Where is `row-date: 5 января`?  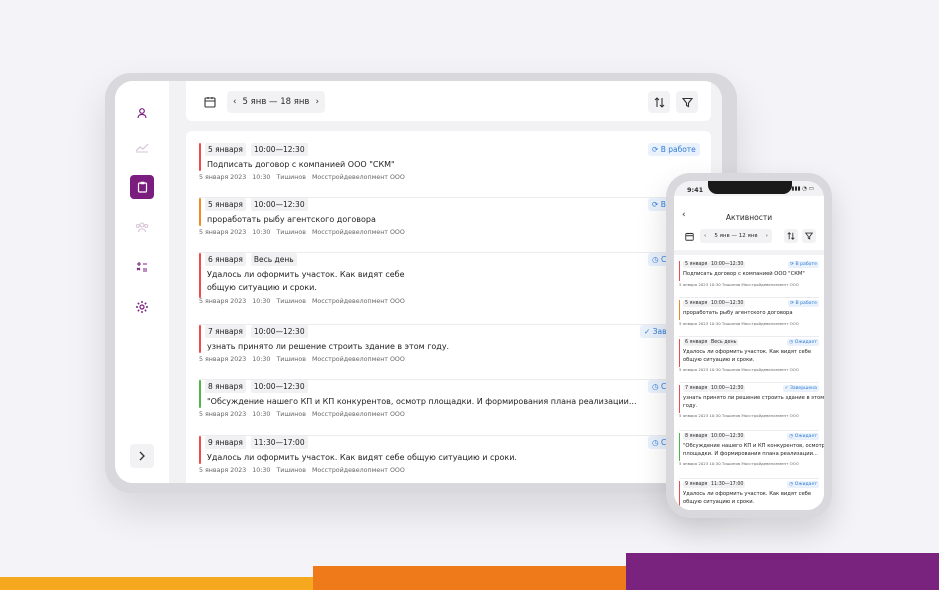
row-date: 5 января is located at coordinates (225, 149).